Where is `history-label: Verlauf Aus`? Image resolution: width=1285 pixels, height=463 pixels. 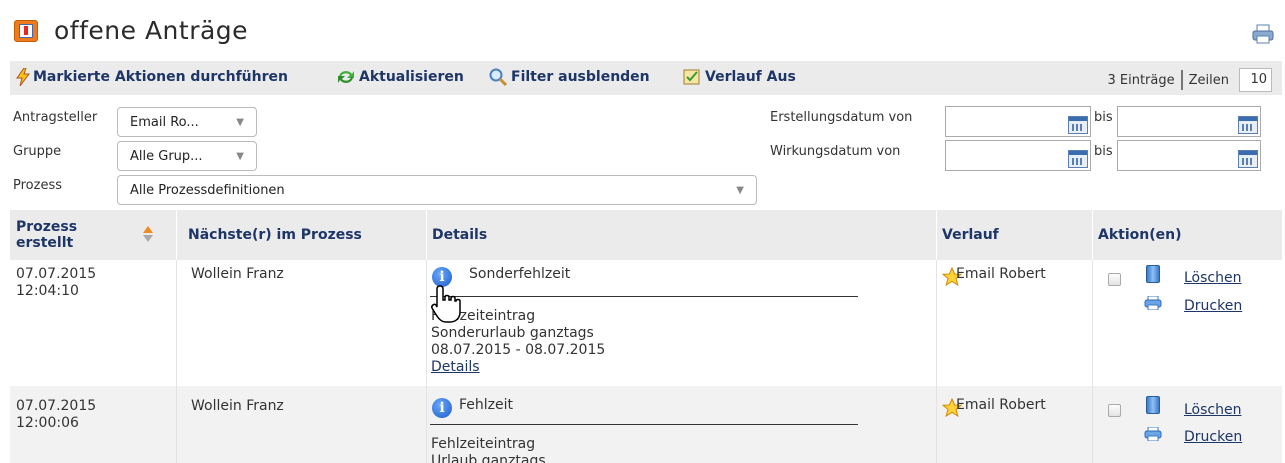
history-label: Verlauf Aus is located at coordinates (750, 77).